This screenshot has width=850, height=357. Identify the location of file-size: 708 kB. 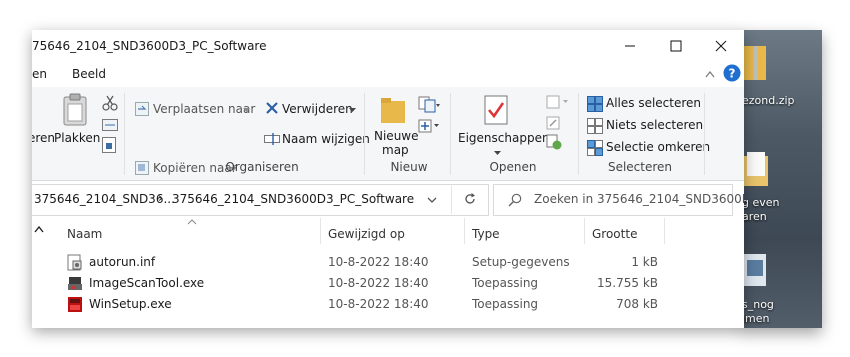
(637, 304).